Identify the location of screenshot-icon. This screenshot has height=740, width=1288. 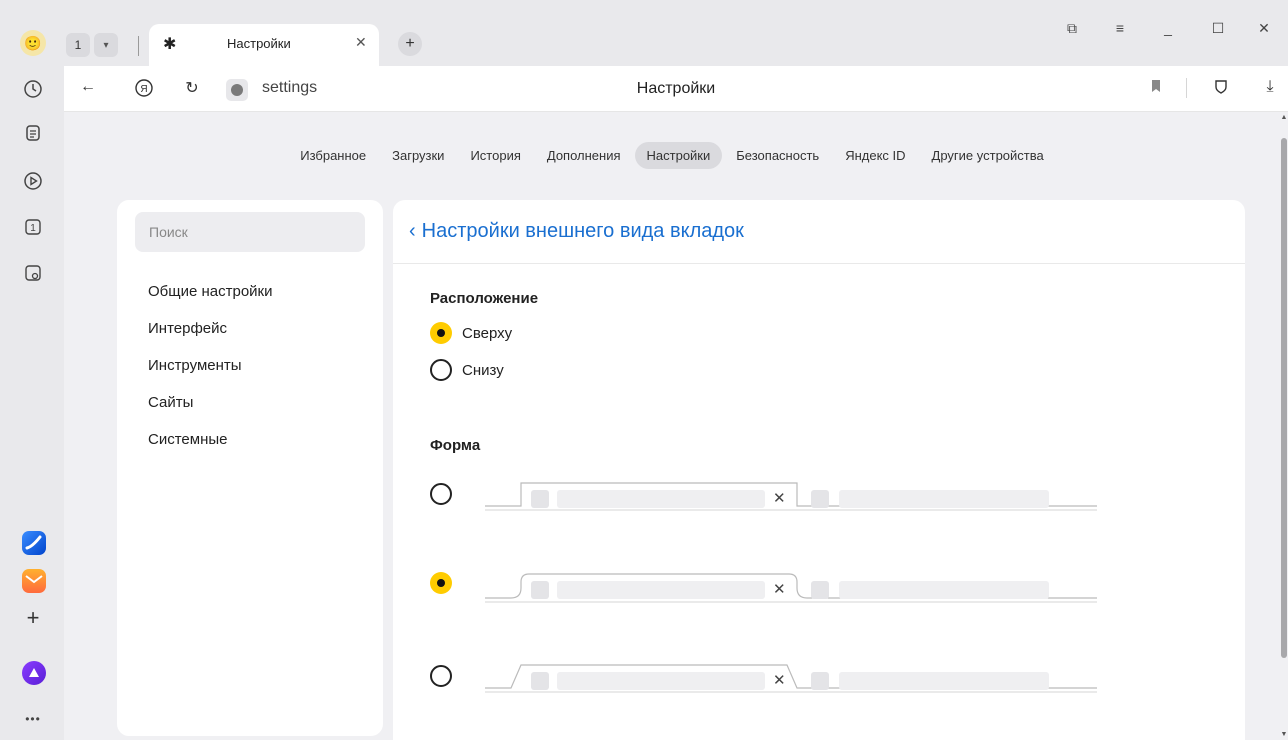
(33, 273).